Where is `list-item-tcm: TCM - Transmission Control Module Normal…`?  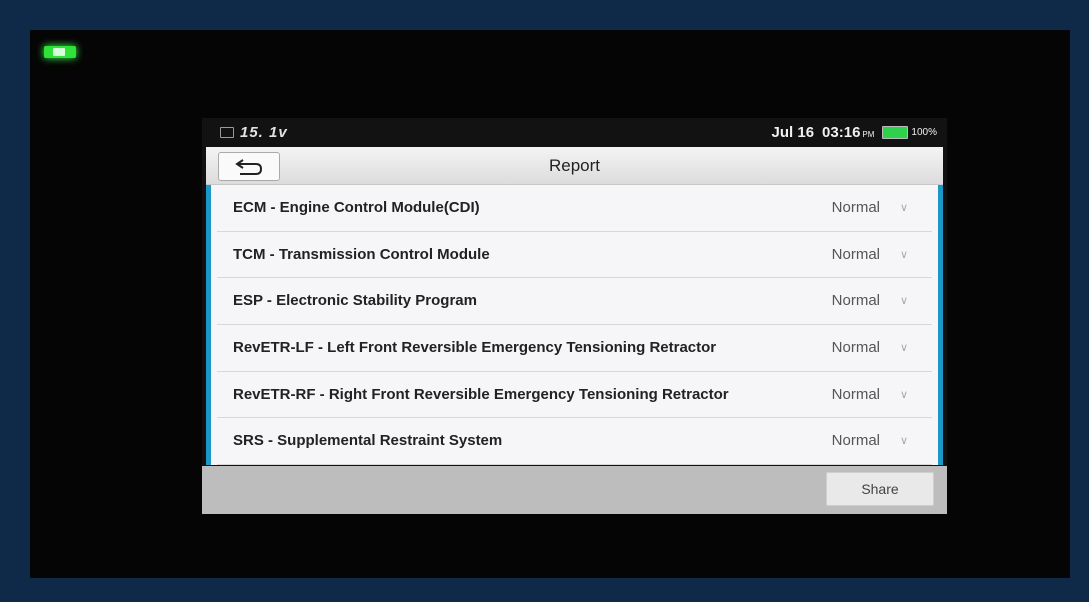
list-item-tcm: TCM - Transmission Control Module Normal… is located at coordinates (574, 255).